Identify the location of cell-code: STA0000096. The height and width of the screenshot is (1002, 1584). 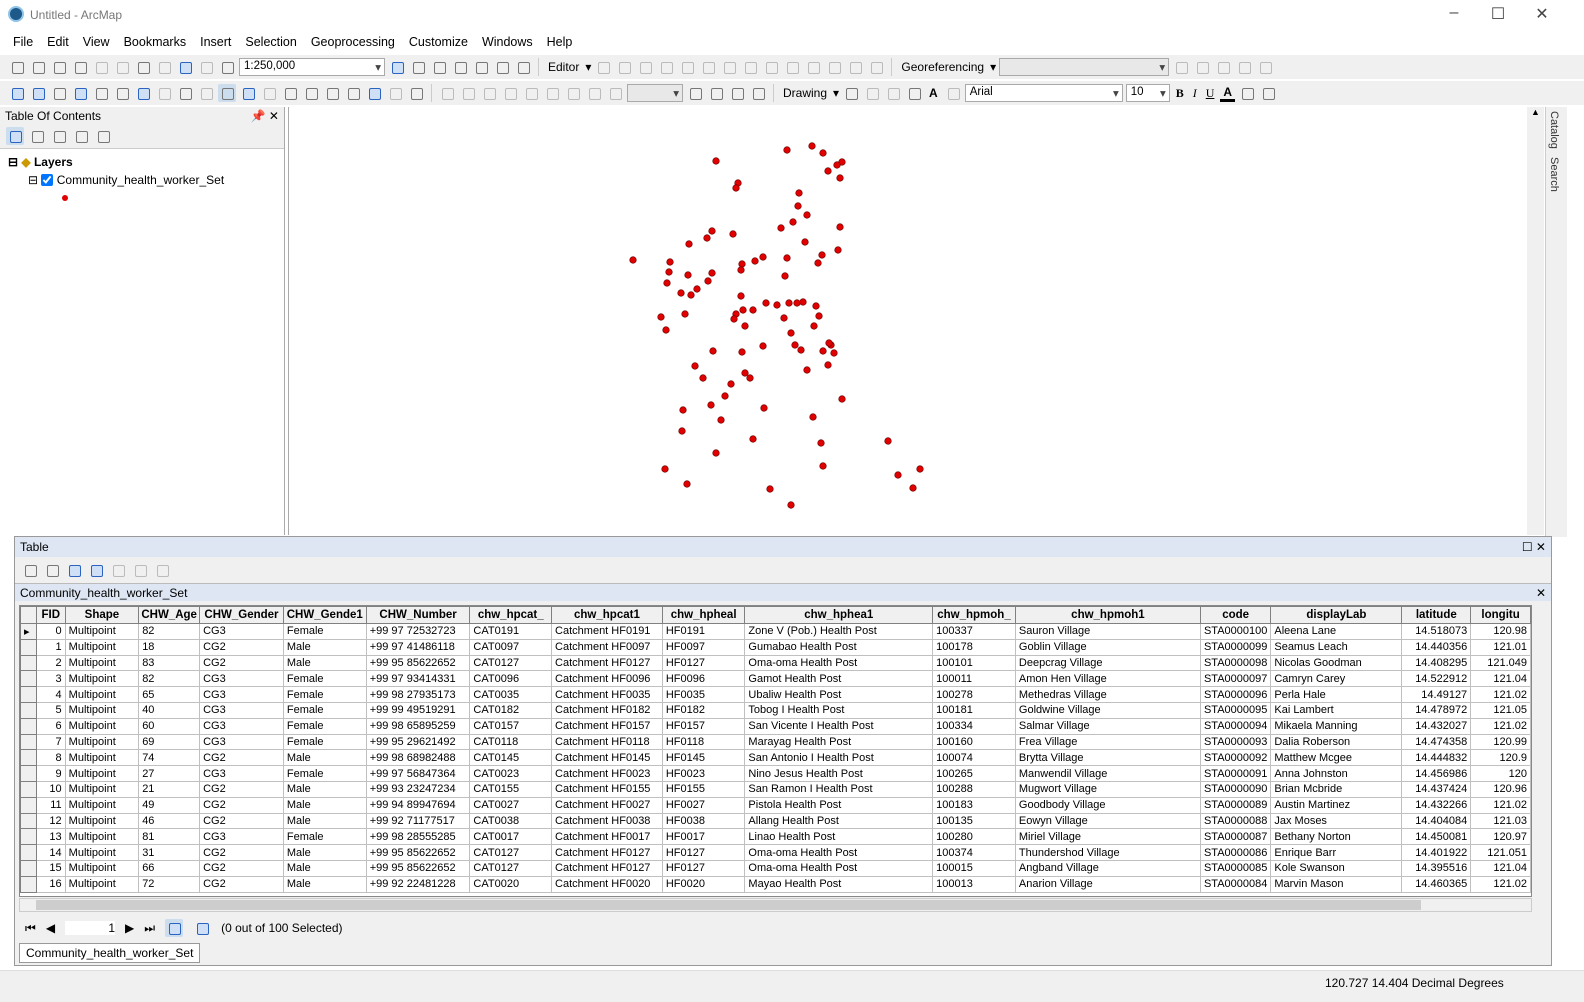
(1235, 694).